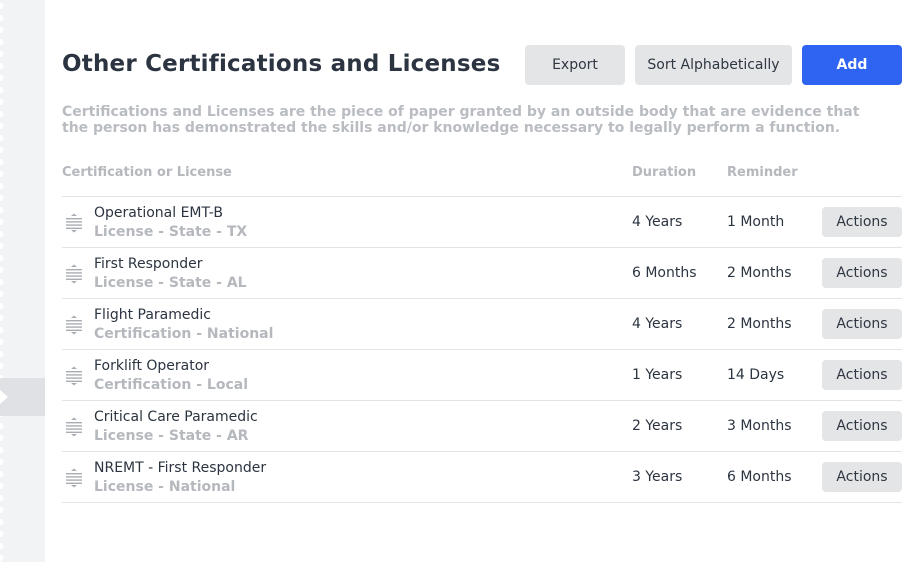  Describe the element at coordinates (657, 426) in the screenshot. I see `row-duration: 2 Years` at that location.